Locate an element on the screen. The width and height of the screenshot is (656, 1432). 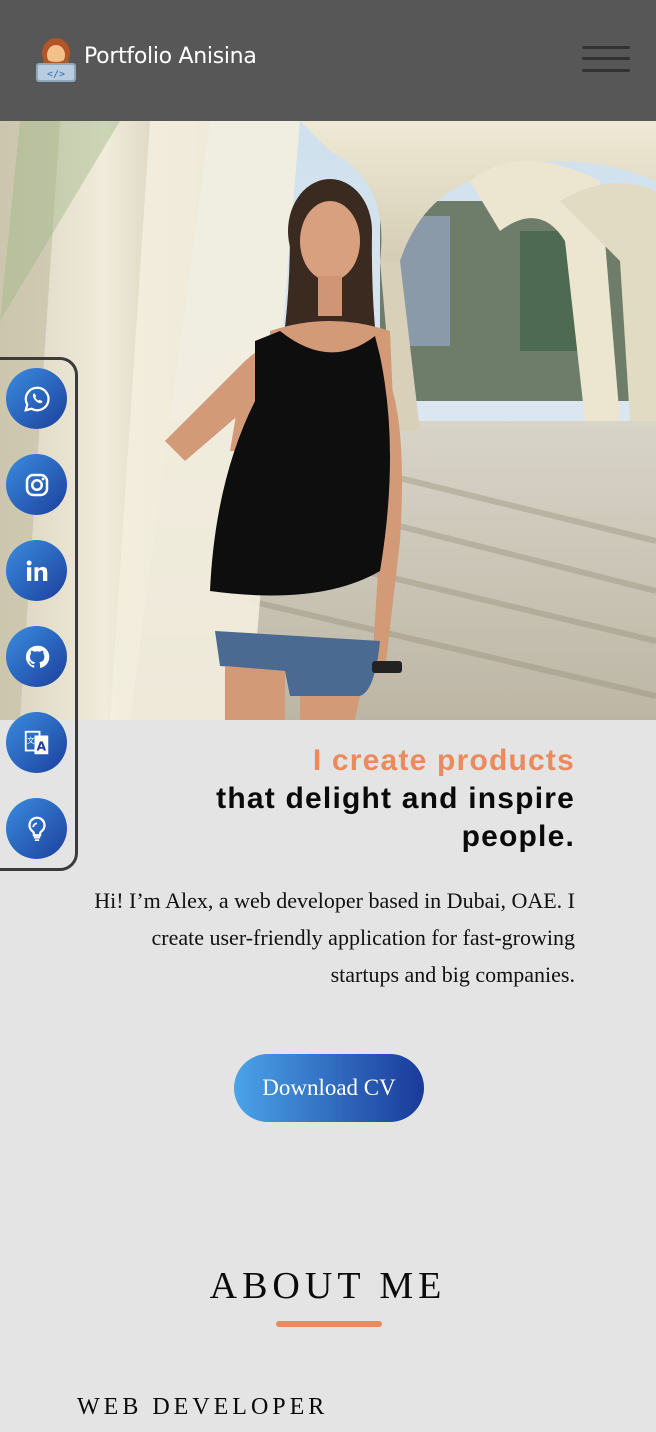
headline-line-3: people. is located at coordinates (518, 836).